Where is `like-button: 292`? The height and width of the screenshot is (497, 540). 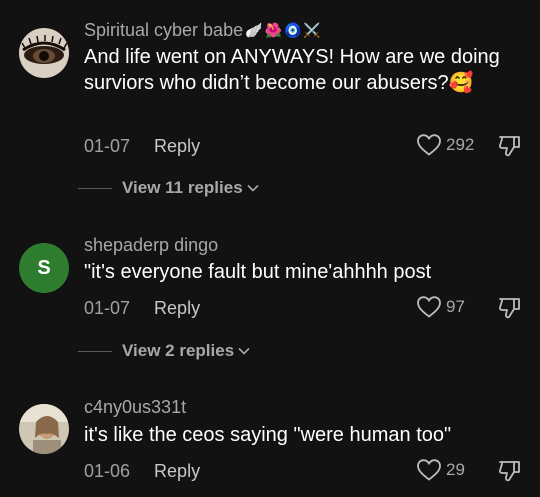
like-button: 292 is located at coordinates (445, 145).